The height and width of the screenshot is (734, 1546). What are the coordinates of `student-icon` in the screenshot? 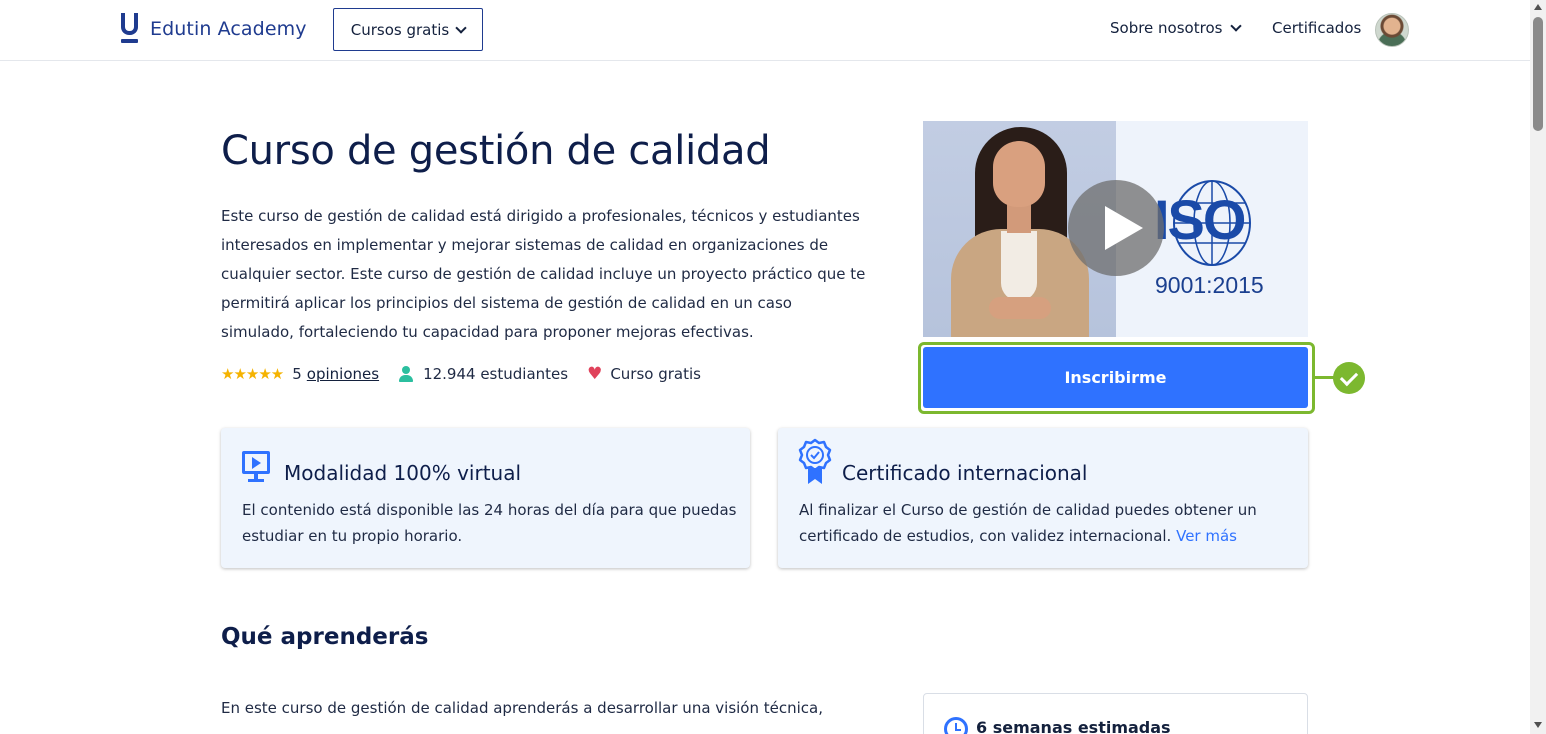 It's located at (406, 374).